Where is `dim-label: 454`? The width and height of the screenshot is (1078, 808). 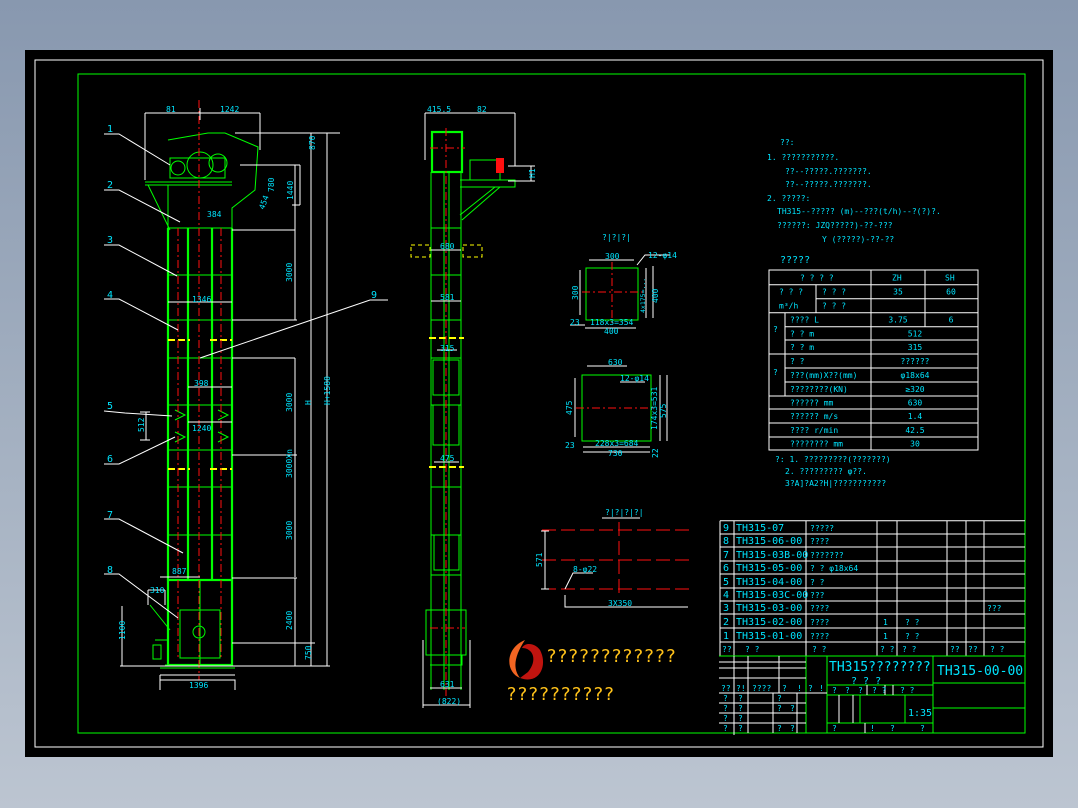
dim-label: 454 is located at coordinates (263, 202).